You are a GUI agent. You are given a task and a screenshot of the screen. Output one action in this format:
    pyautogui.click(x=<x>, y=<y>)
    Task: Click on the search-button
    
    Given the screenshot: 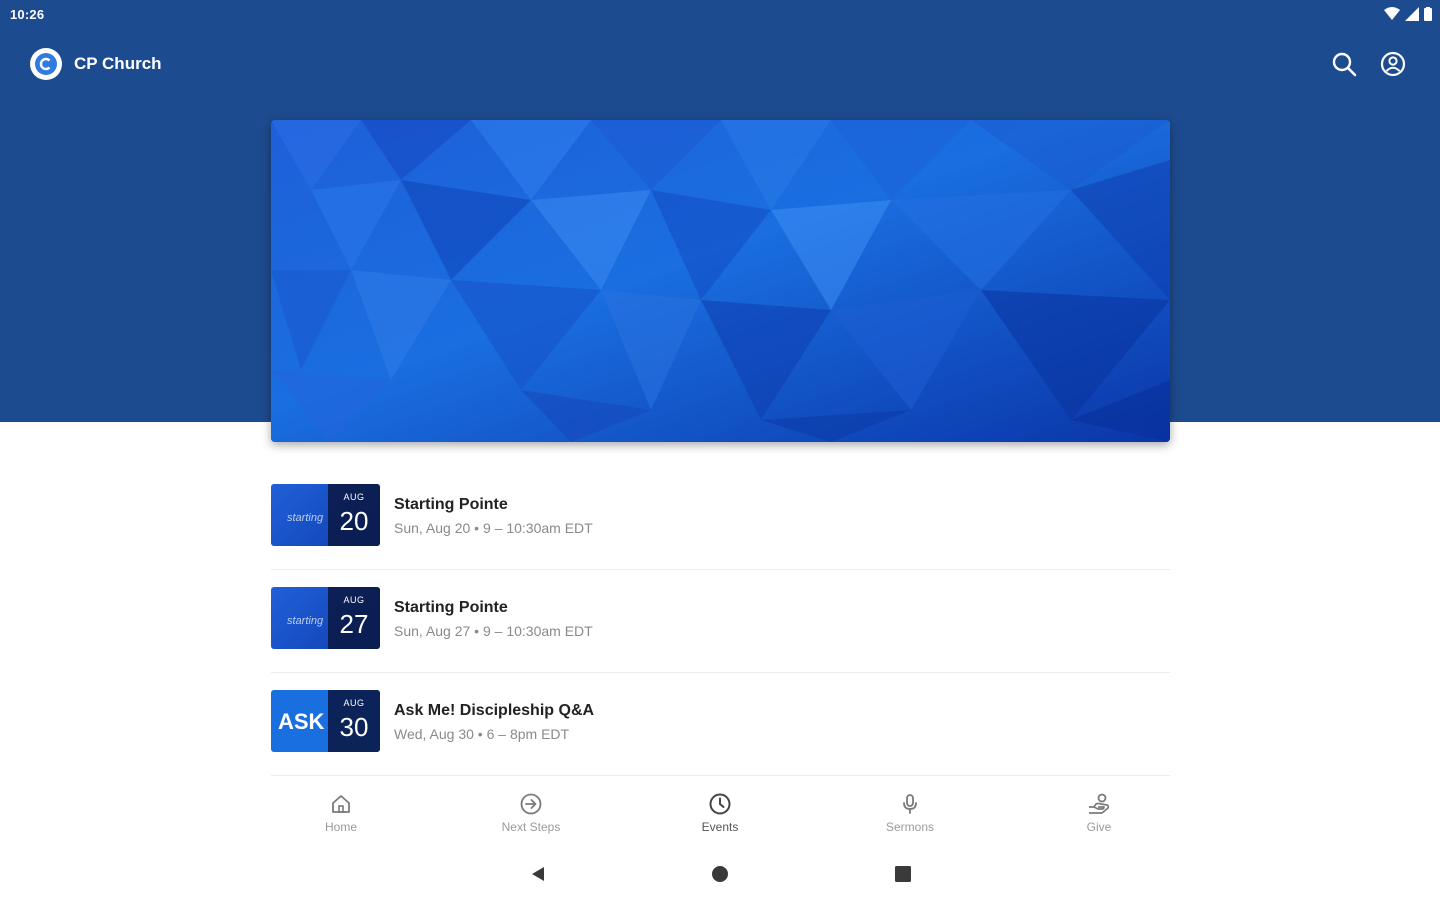 What is the action you would take?
    pyautogui.click(x=1344, y=64)
    